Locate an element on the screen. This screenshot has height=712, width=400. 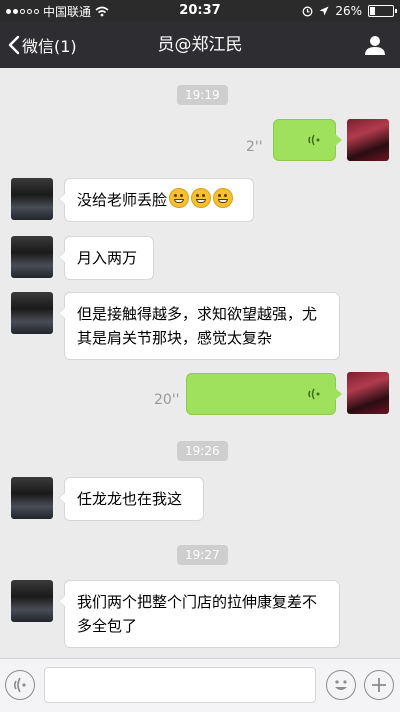
message-text: 任龙龙也在我这 is located at coordinates (130, 499).